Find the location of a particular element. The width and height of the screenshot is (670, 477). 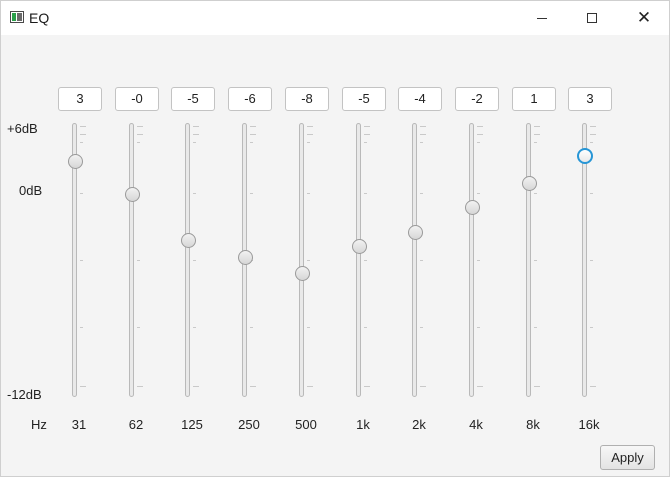

band-frequency-label: 62 is located at coordinates (136, 424).